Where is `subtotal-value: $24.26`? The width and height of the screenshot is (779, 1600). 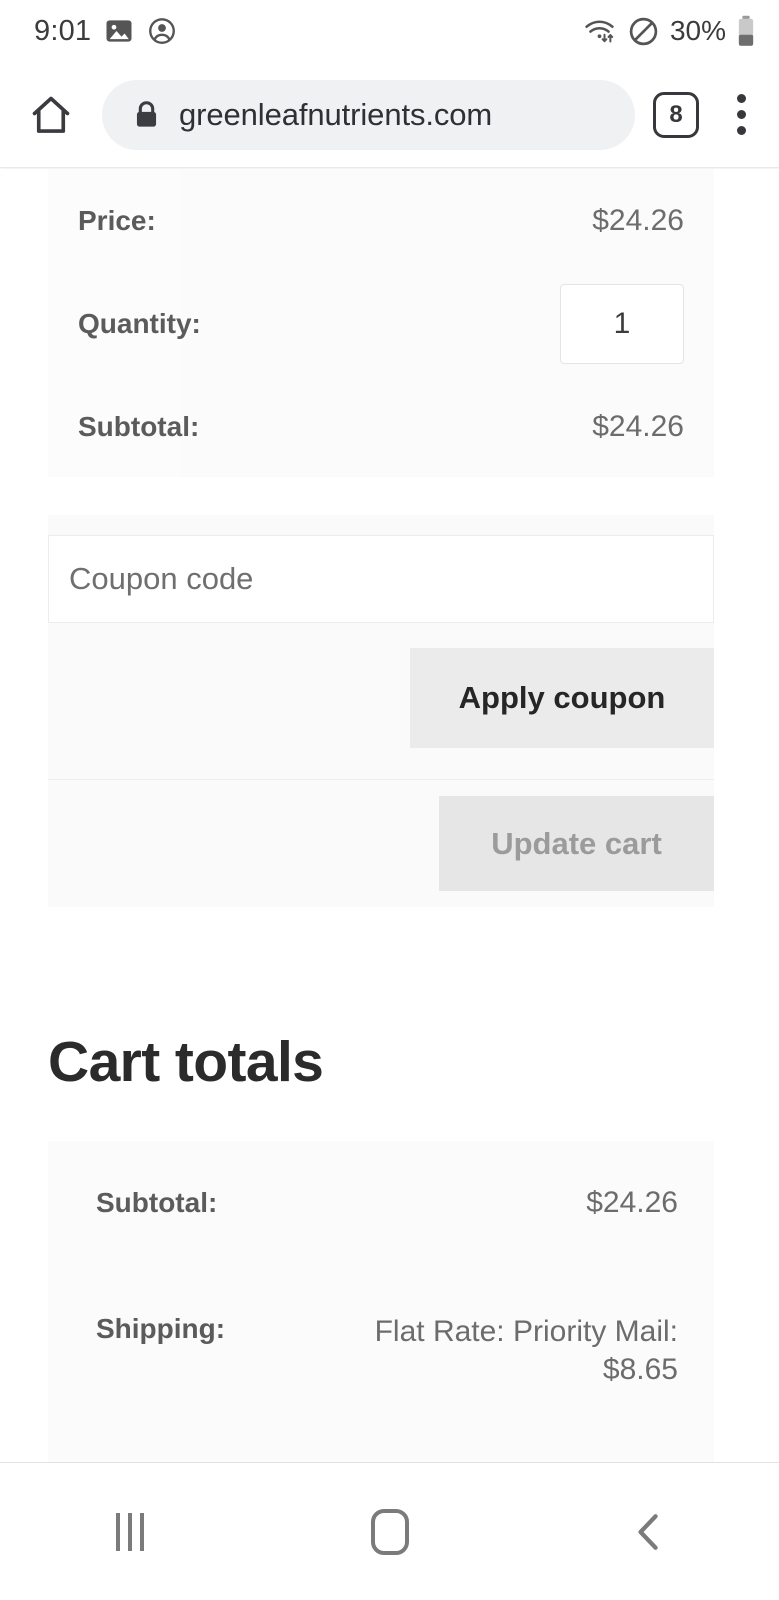
subtotal-value: $24.26 is located at coordinates (638, 426).